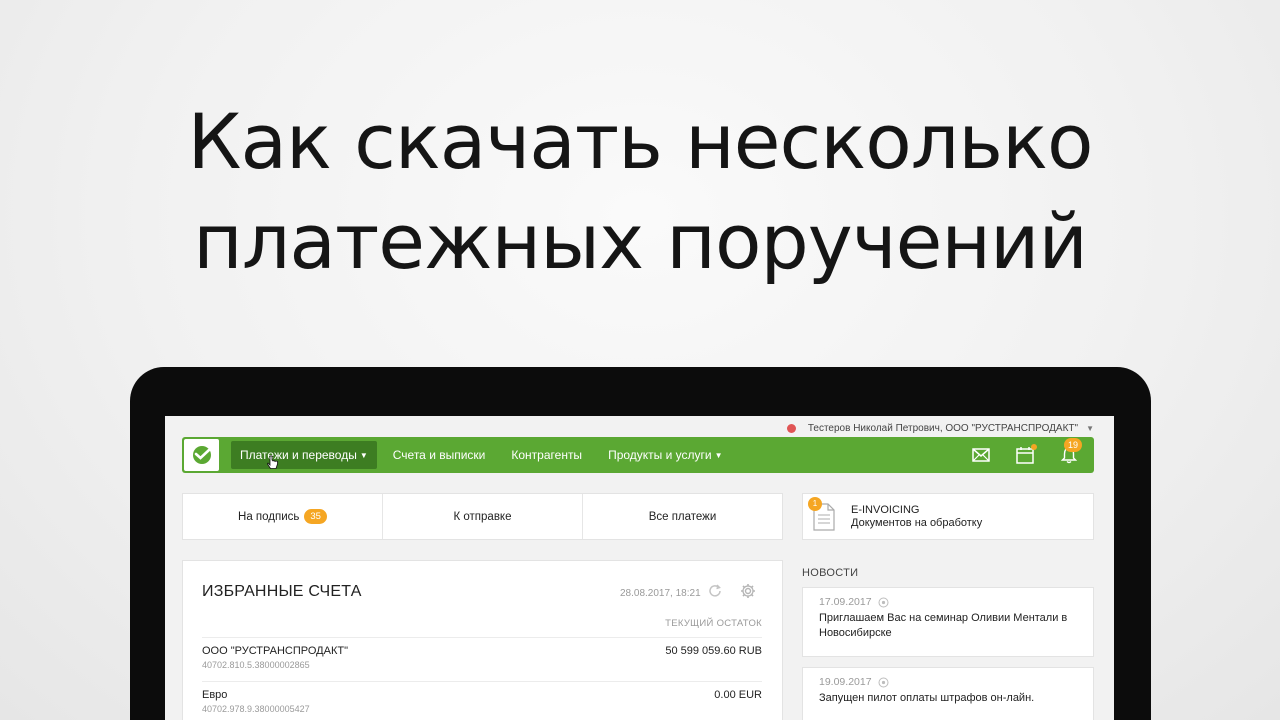  I want to click on account-number: 40702.978.9.38000005427, so click(256, 709).